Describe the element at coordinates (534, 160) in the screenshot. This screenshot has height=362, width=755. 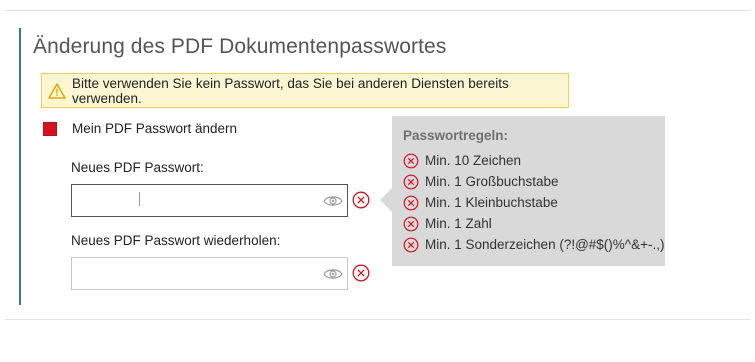
I see `password-rule: Min. 10 Zeichen` at that location.